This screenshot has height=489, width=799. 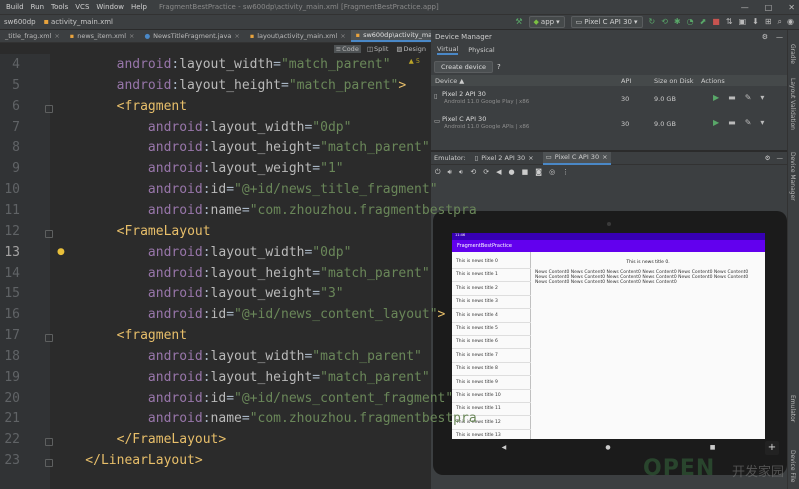 What do you see at coordinates (478, 435) in the screenshot?
I see `news-title-item: This is news title 13` at bounding box center [478, 435].